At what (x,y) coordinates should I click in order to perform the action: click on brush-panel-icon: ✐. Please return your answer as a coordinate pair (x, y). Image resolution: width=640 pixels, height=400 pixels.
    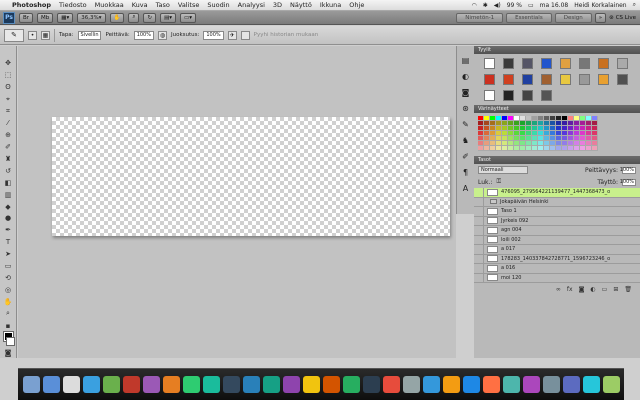
    Looking at the image, I should click on (466, 156).